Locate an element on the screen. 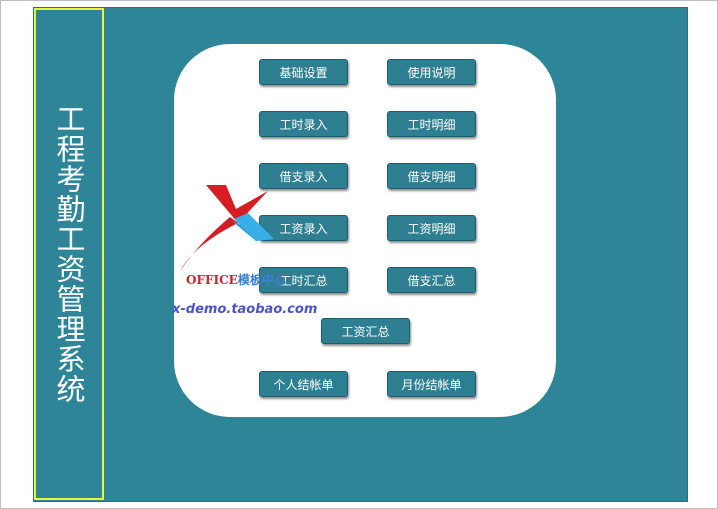 The width and height of the screenshot is (718, 509). watermark-brand: OFFICE模板中心 is located at coordinates (236, 279).